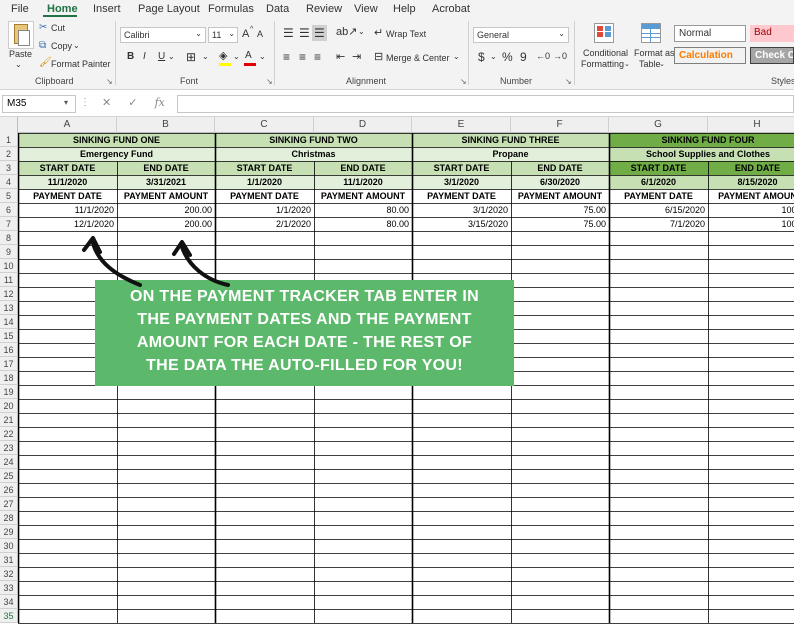  Describe the element at coordinates (9, 602) in the screenshot. I see `row-header-34: 34` at that location.